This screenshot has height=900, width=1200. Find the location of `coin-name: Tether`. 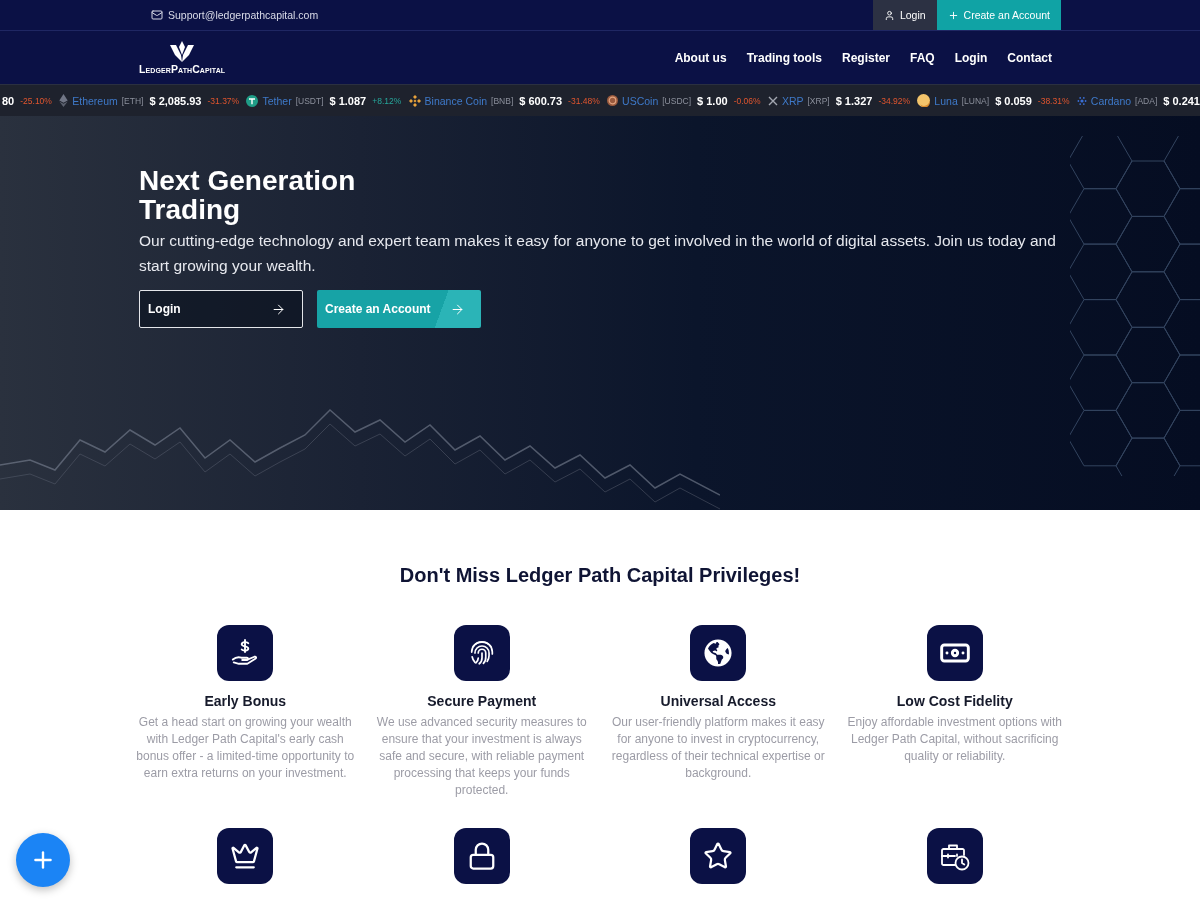

coin-name: Tether is located at coordinates (277, 100).